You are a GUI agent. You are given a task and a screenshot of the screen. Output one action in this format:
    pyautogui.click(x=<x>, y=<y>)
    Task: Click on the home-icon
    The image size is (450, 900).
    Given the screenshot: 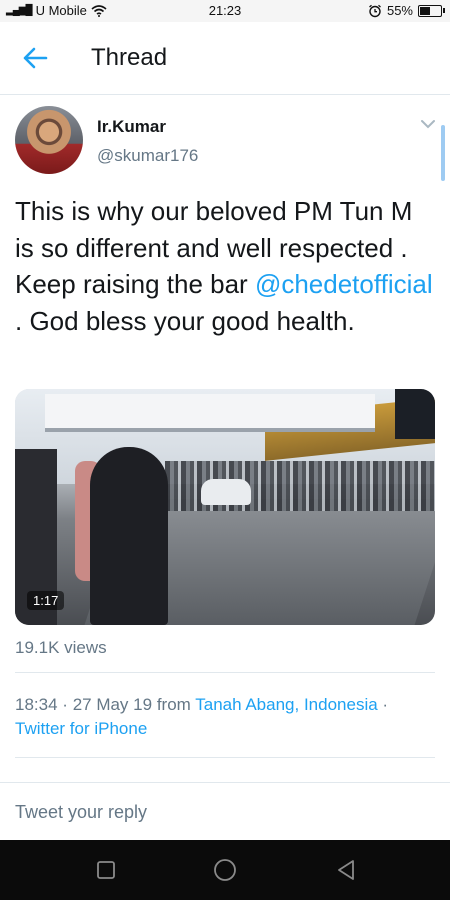 What is the action you would take?
    pyautogui.click(x=225, y=870)
    